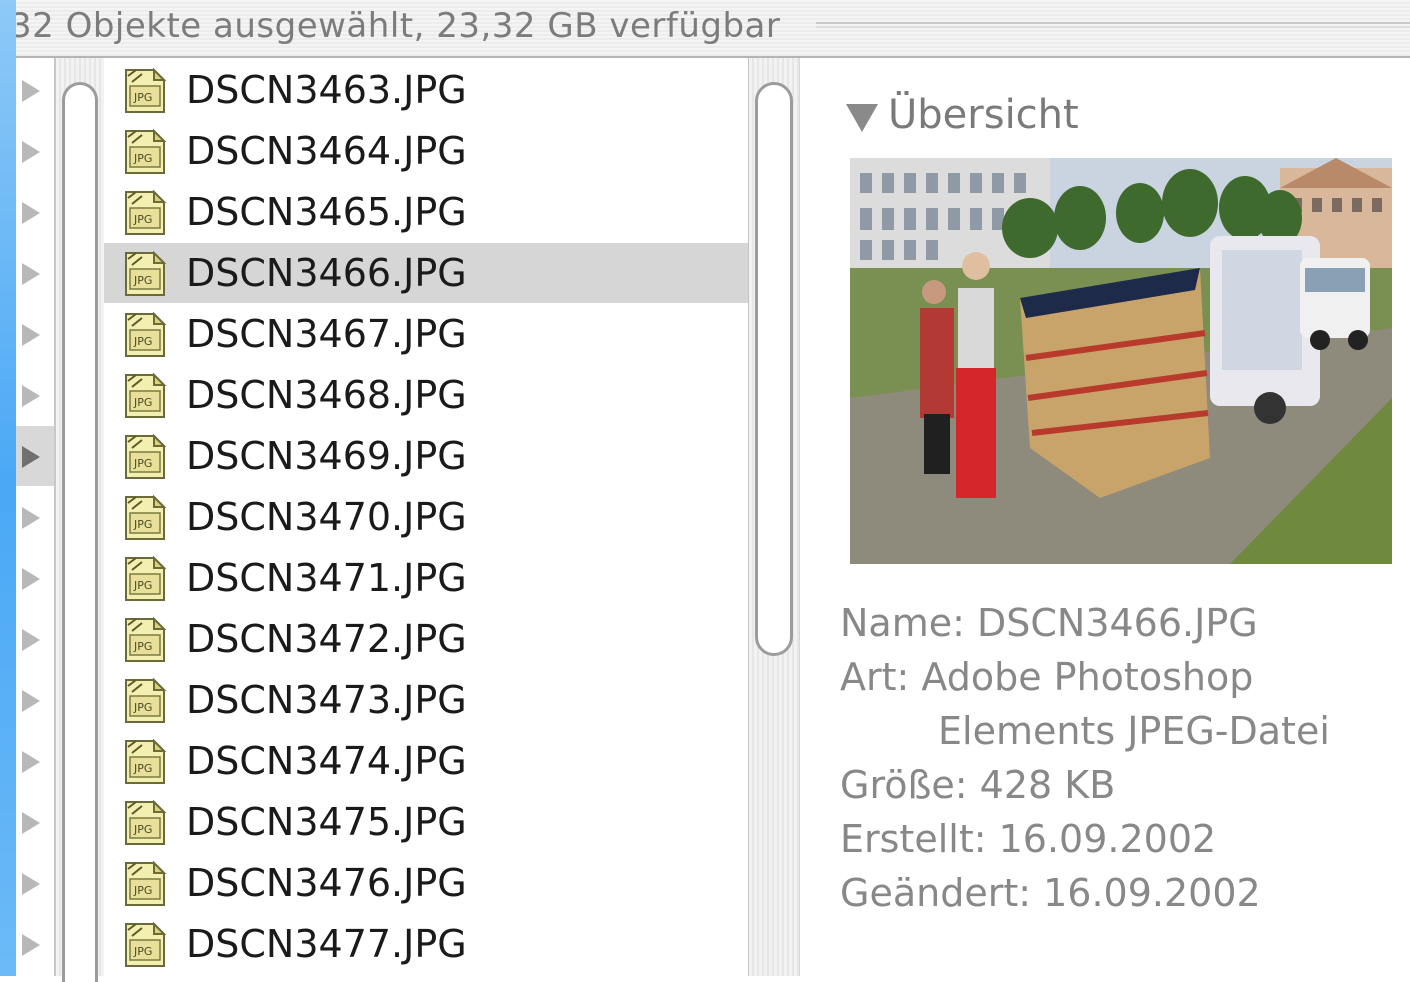  I want to click on file-name: DSCN3468.JPG, so click(326, 395).